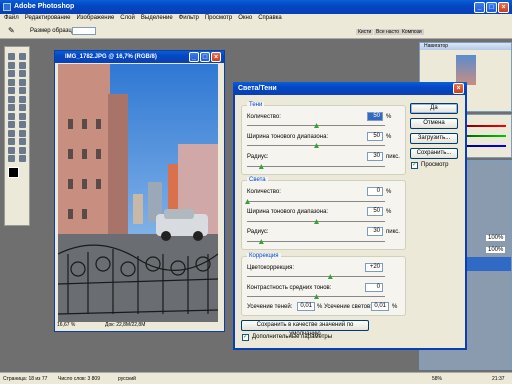  I want to click on palette-tab-comps: Компози, so click(412, 32).